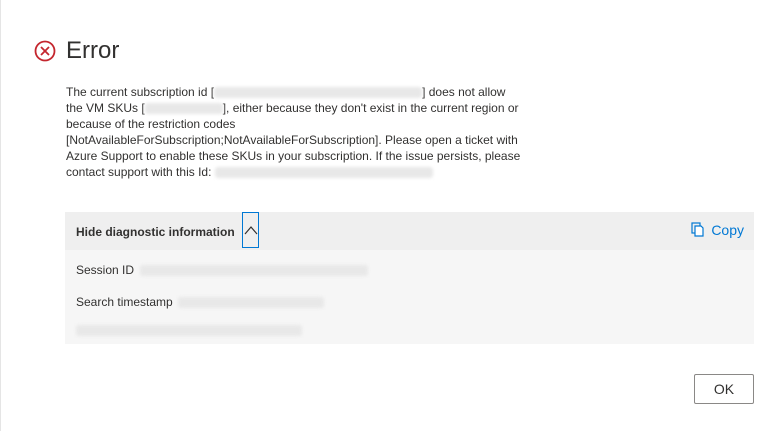 The width and height of the screenshot is (781, 431). I want to click on message-text: because of the restriction codes, so click(151, 124).